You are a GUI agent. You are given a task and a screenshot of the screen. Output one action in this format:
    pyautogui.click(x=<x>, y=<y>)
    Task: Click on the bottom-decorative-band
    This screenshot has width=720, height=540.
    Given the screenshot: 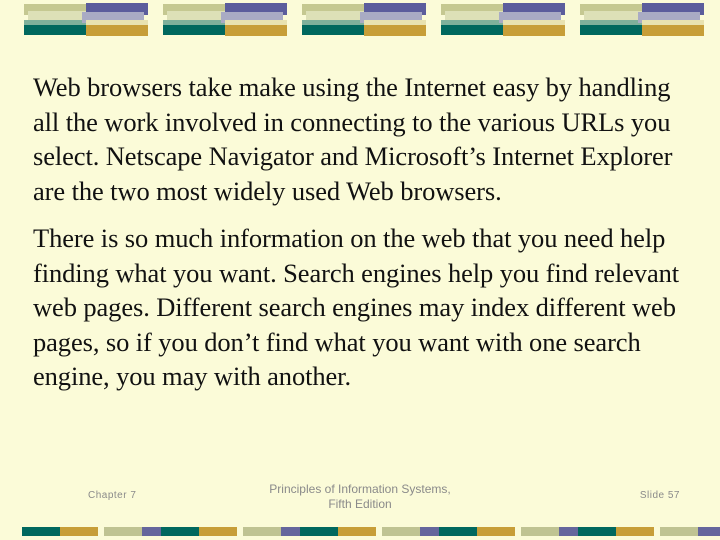 What is the action you would take?
    pyautogui.click(x=360, y=533)
    